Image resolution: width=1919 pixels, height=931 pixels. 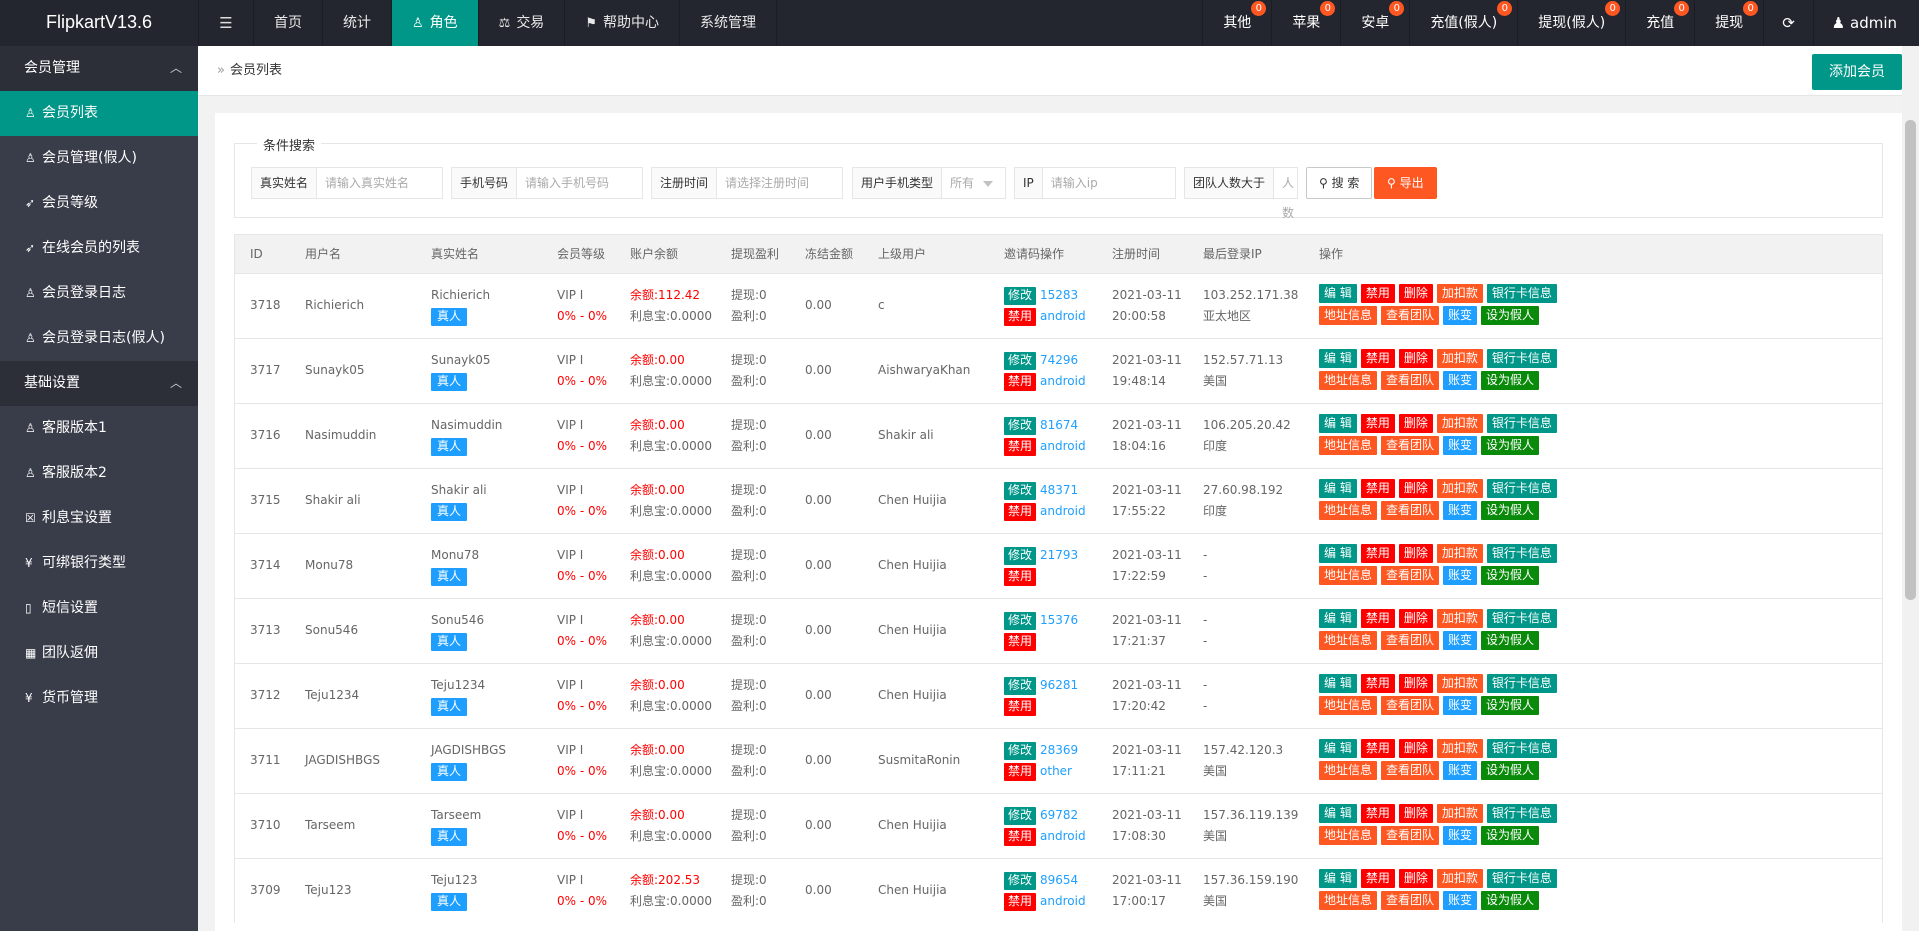 What do you see at coordinates (1339, 183) in the screenshot?
I see `search-button: ⚲ 搜 索` at bounding box center [1339, 183].